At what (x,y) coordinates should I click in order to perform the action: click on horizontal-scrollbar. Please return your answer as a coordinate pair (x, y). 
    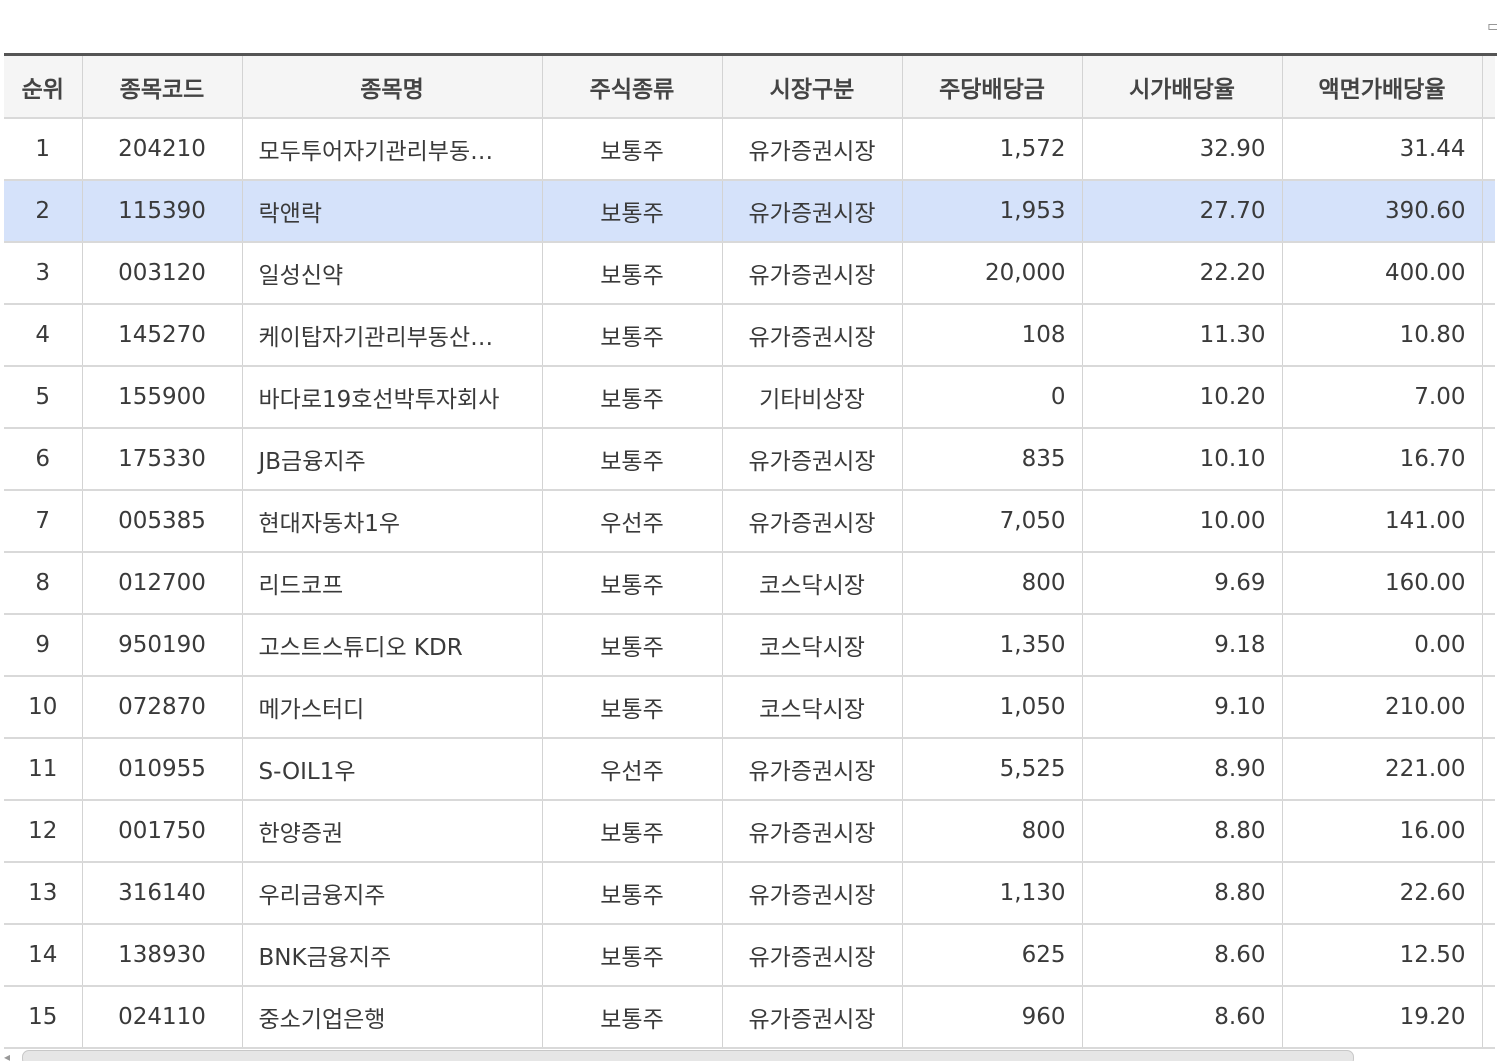
    Looking at the image, I should click on (688, 1055).